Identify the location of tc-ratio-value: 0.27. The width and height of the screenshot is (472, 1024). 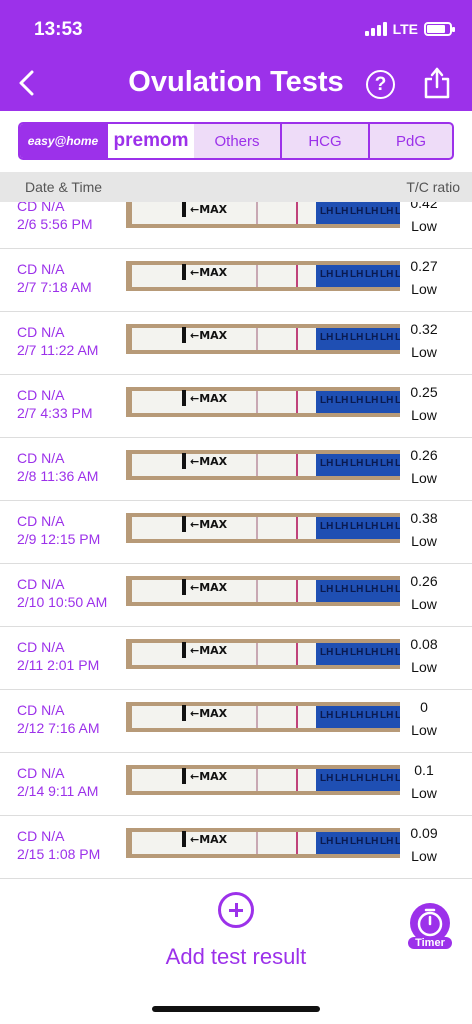
(424, 266).